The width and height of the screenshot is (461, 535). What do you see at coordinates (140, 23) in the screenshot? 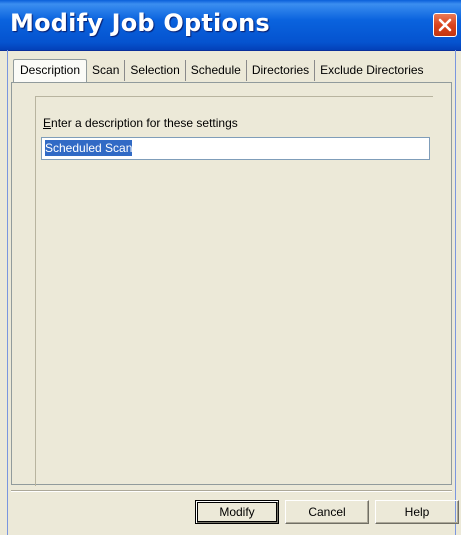
I see `window-title: Modify Job Options` at bounding box center [140, 23].